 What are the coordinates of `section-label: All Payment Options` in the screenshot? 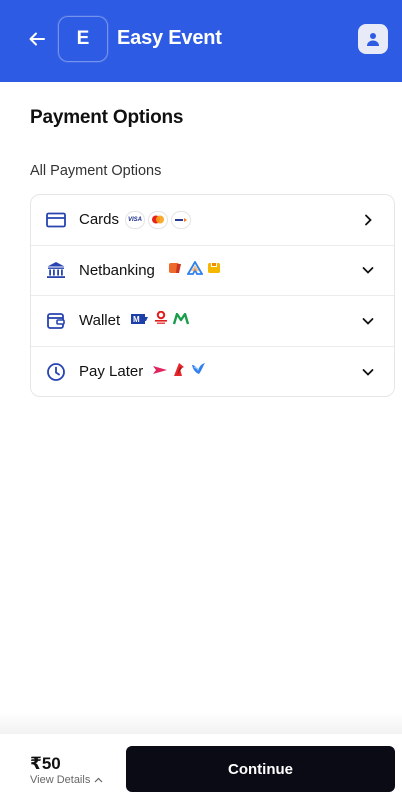 It's located at (96, 171).